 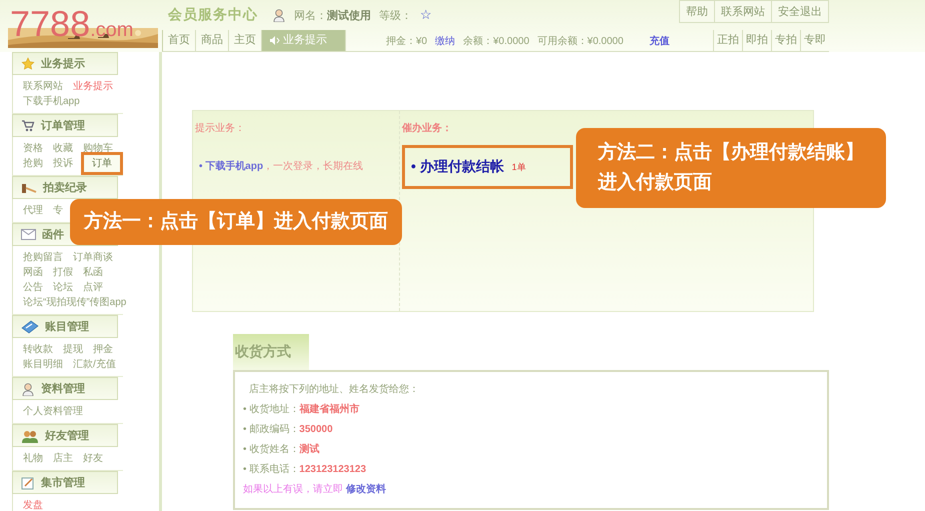 What do you see at coordinates (63, 272) in the screenshot?
I see `sidebar-link: 打假` at bounding box center [63, 272].